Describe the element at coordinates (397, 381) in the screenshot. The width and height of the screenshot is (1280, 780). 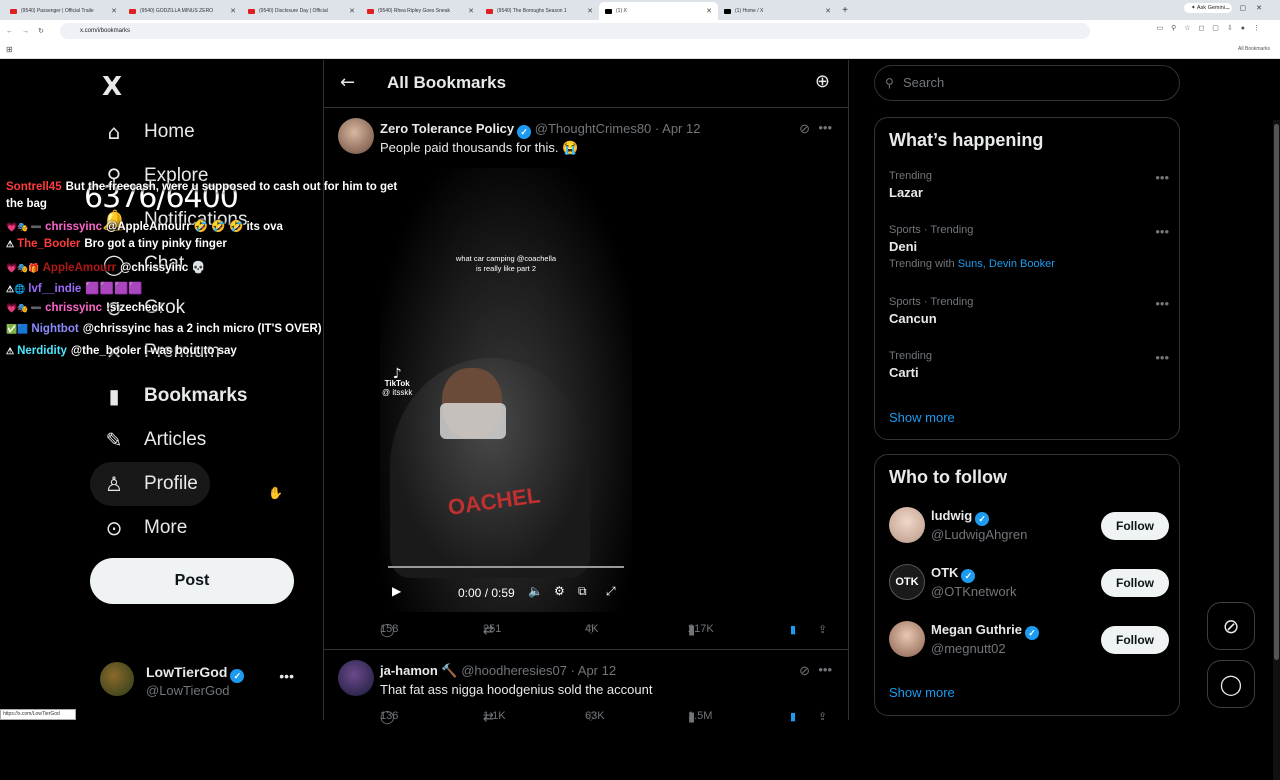
I see `tiktok-watermark: ♪ TikTok @ itsskk` at that location.